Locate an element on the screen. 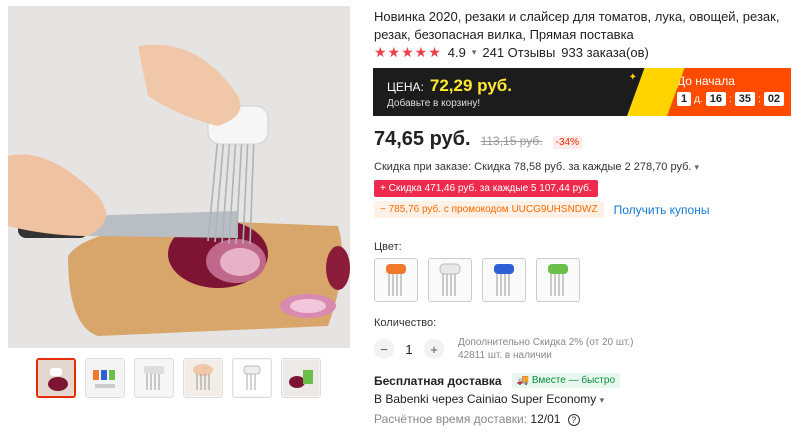  countdown-timer: 1 д. 16 : 35 : 02 is located at coordinates (734, 99).